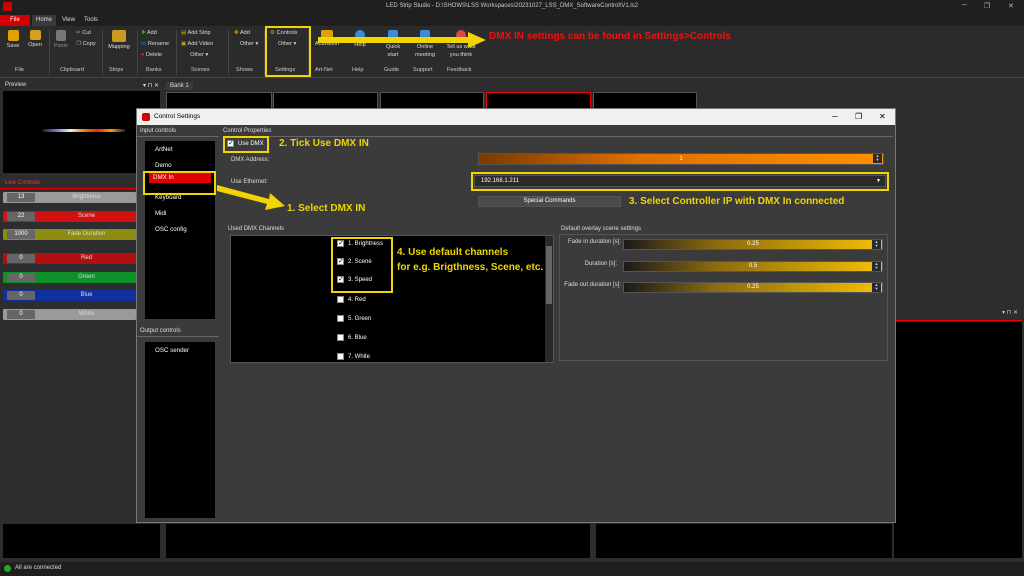  What do you see at coordinates (158, 131) in the screenshot?
I see `input-controls-label: Input controls` at bounding box center [158, 131].